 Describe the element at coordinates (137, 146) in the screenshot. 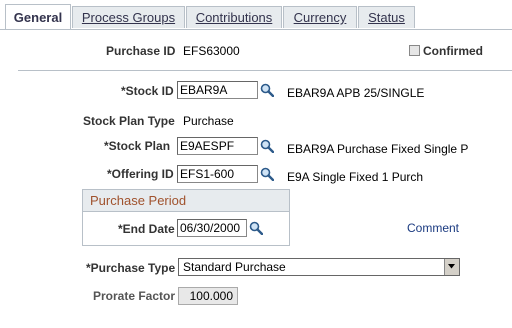

I see `stock-plan-label: *Stock Plan` at that location.